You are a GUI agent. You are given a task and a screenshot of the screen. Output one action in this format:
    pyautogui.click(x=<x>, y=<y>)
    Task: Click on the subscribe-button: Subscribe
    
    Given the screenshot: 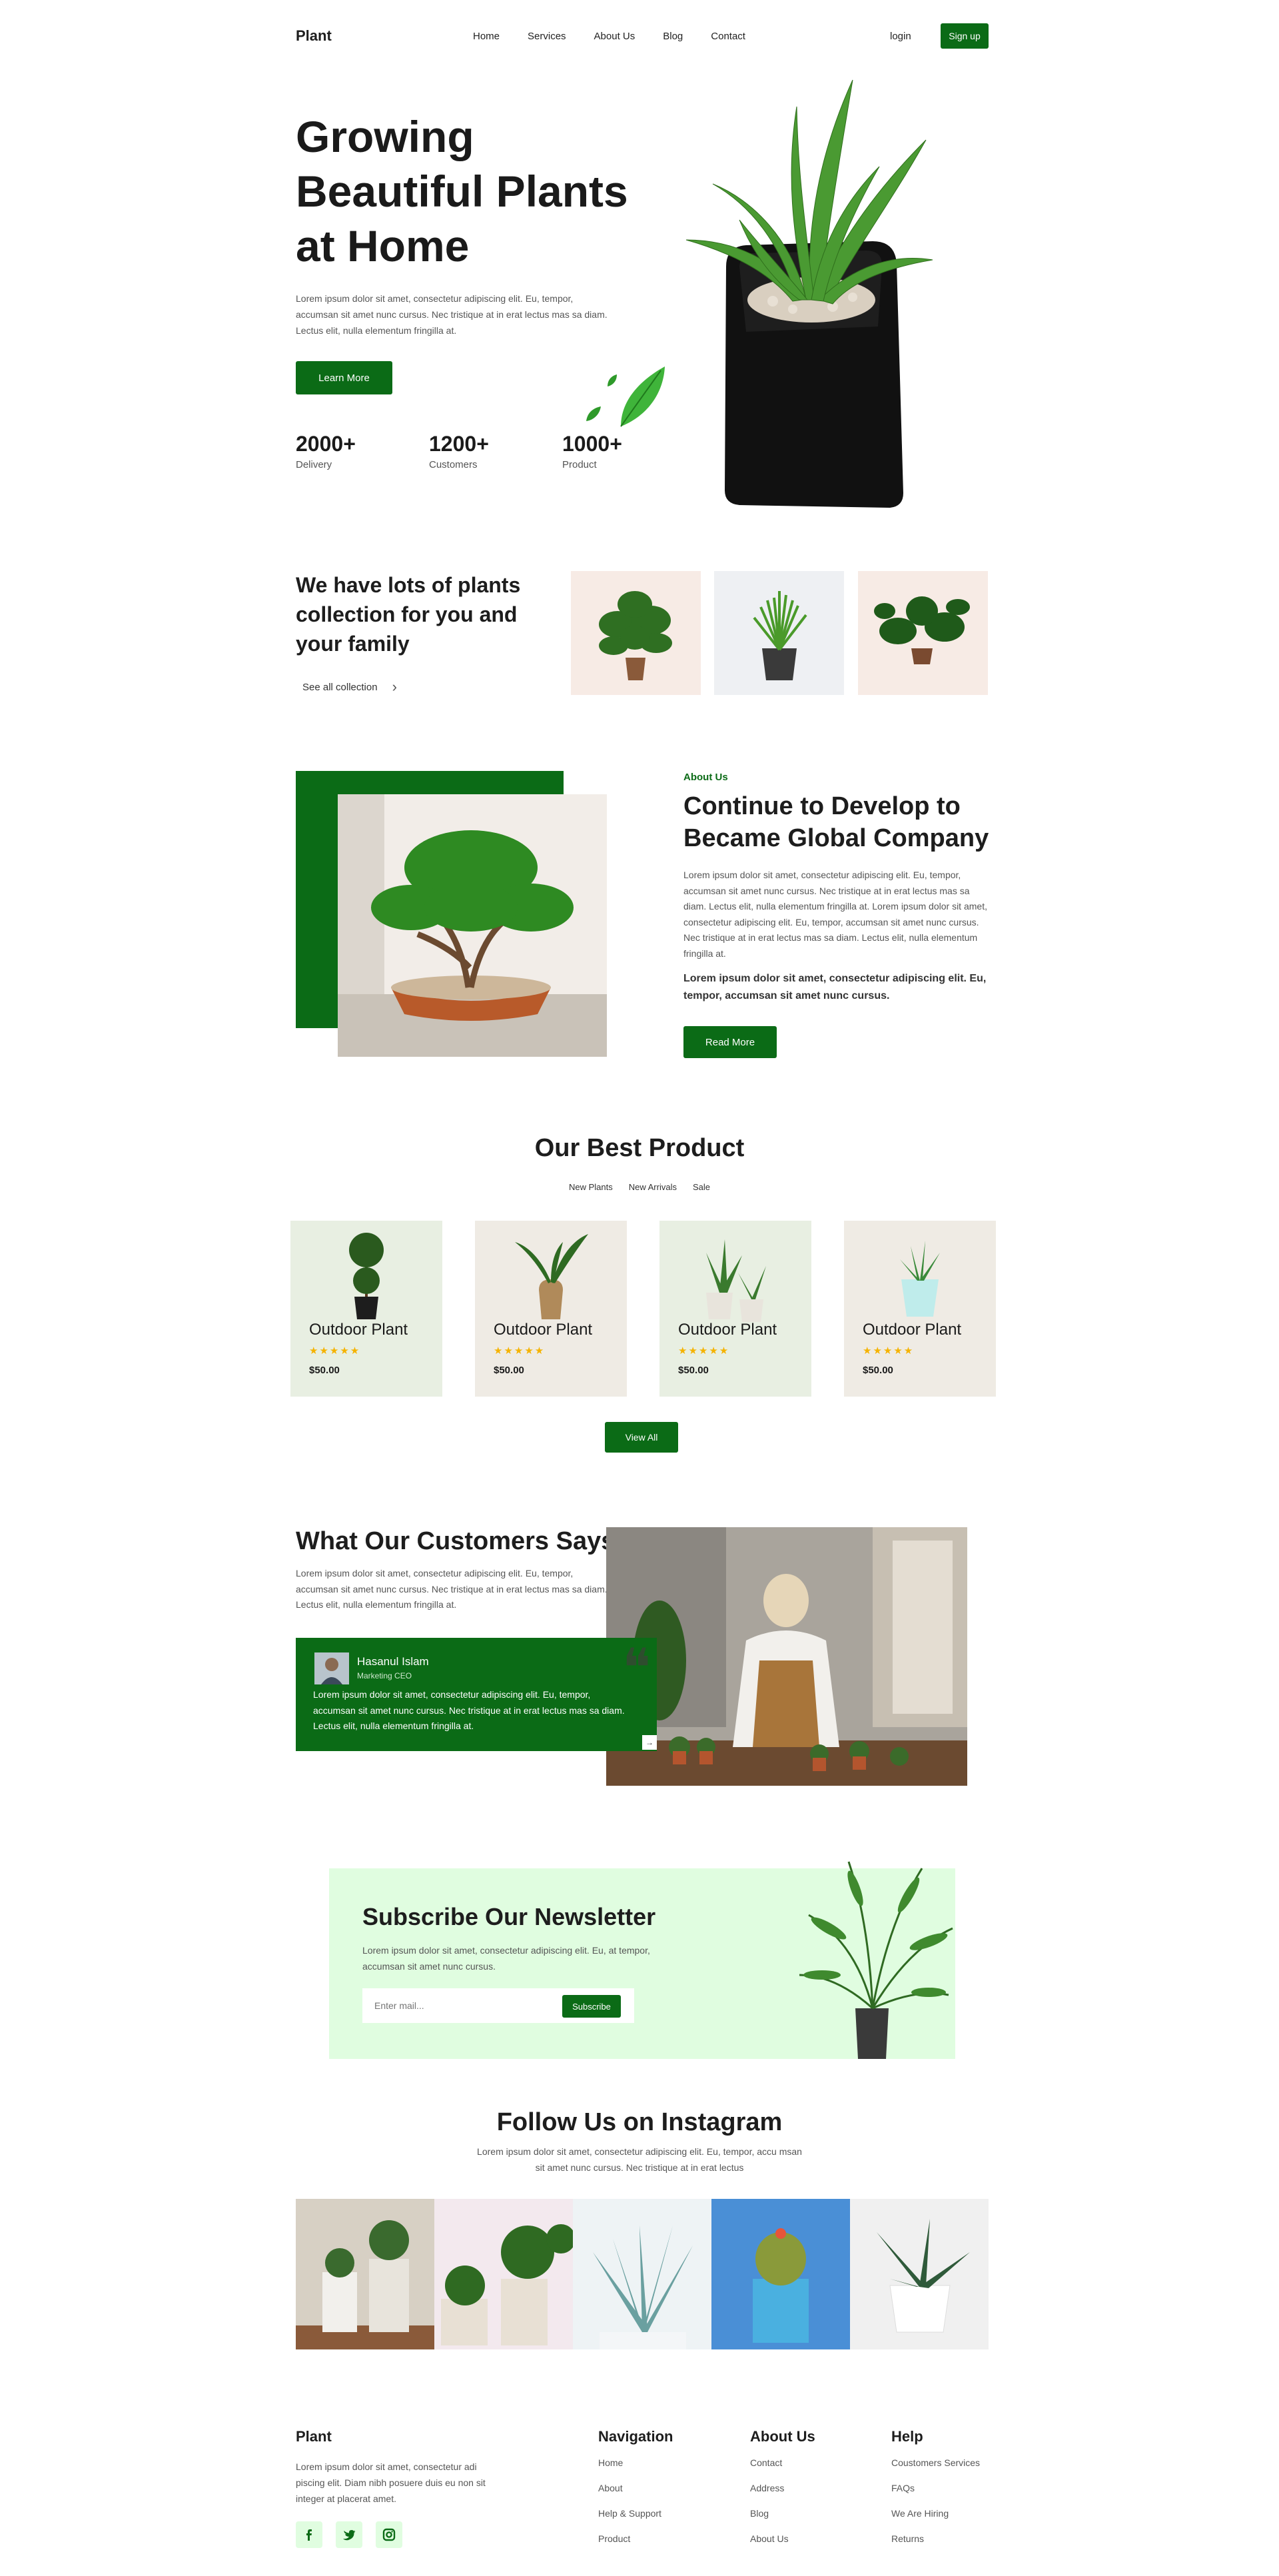 What is the action you would take?
    pyautogui.click(x=591, y=2007)
    